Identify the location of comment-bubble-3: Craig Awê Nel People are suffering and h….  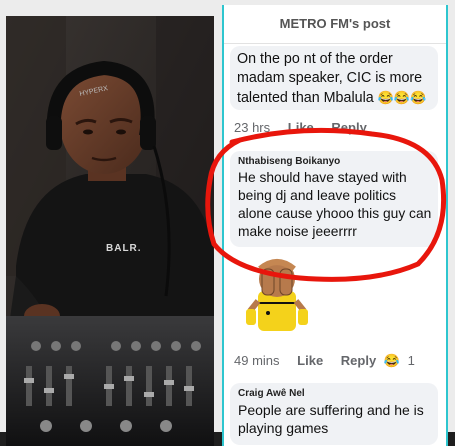
(334, 414).